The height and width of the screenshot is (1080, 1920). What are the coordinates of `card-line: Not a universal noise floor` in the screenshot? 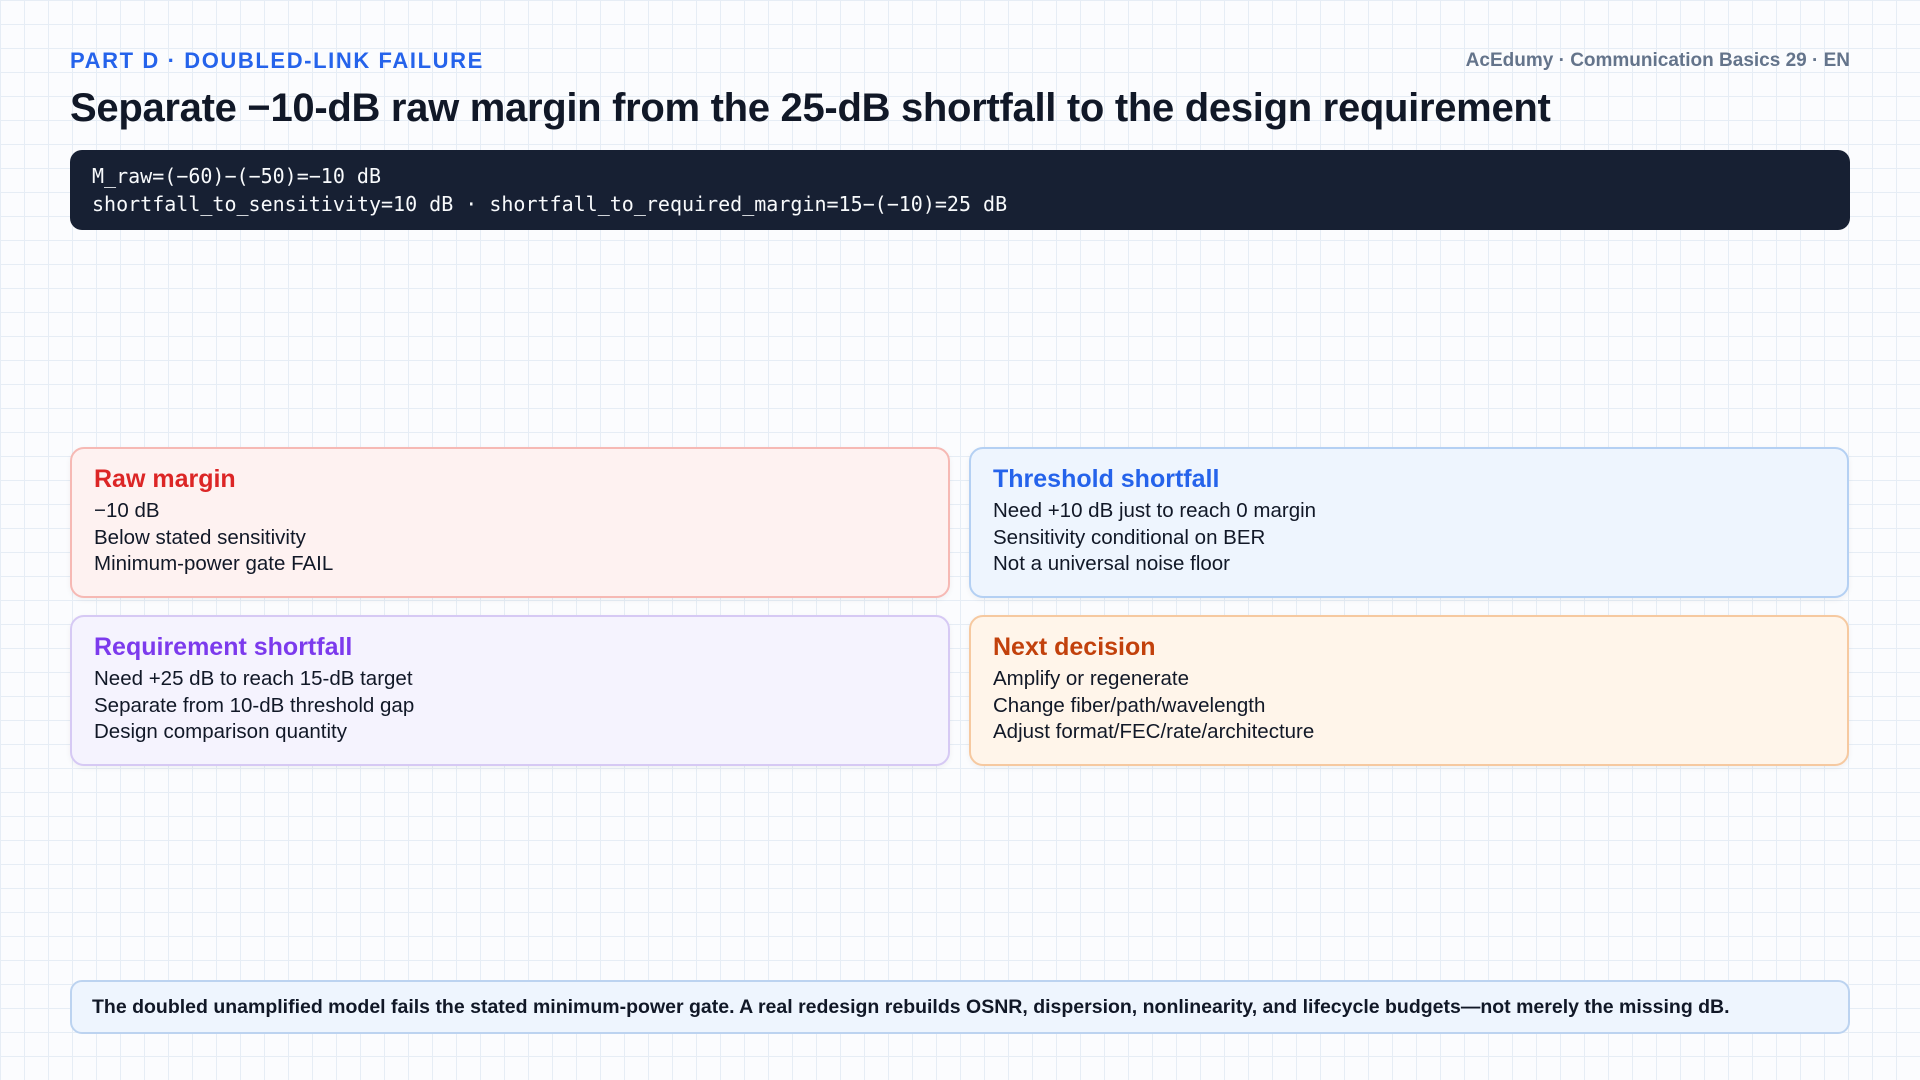 It's located at (1112, 563).